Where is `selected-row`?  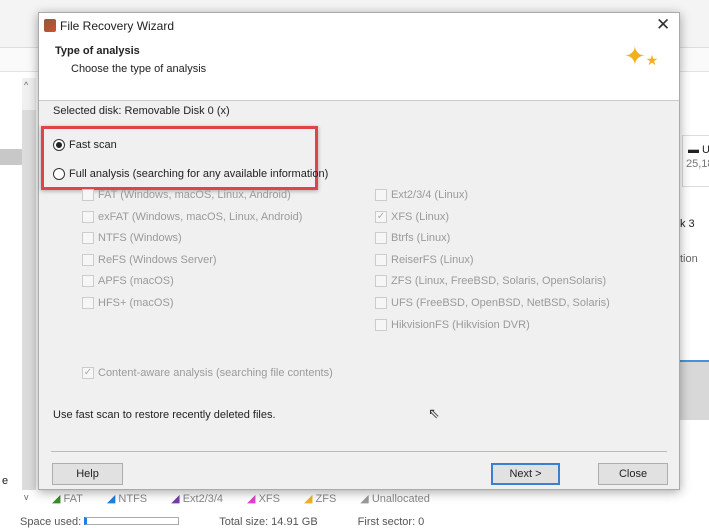
selected-row is located at coordinates (694, 390).